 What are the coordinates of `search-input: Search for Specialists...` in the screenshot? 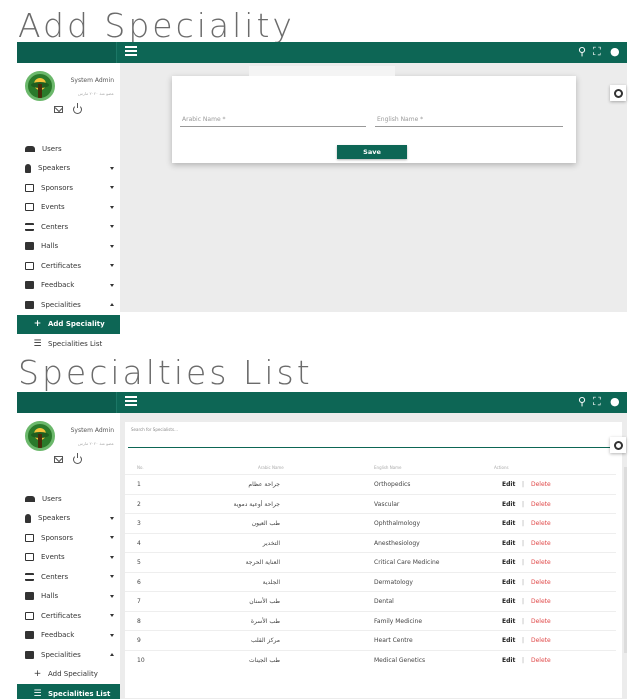 It's located at (373, 436).